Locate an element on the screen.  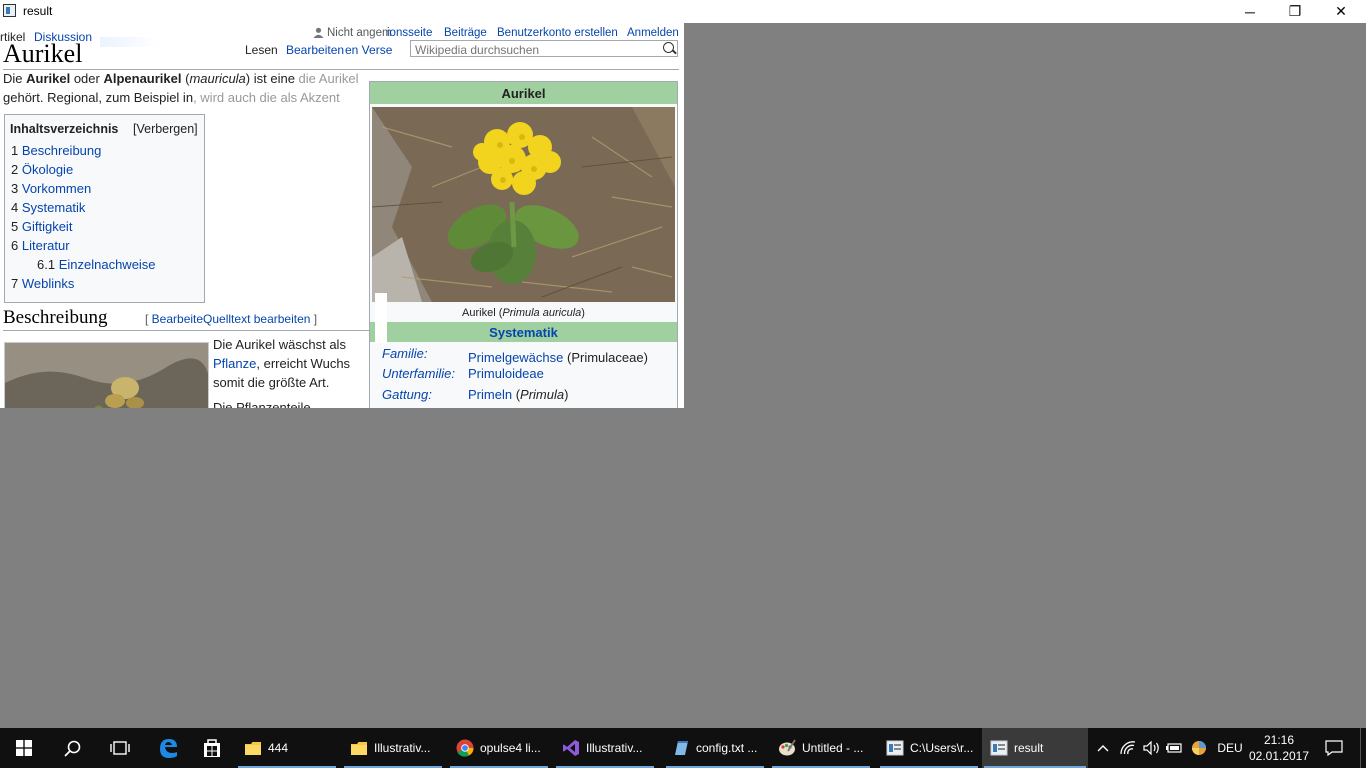
toc-item-oekologie: 2 Ökologie is located at coordinates (42, 169).